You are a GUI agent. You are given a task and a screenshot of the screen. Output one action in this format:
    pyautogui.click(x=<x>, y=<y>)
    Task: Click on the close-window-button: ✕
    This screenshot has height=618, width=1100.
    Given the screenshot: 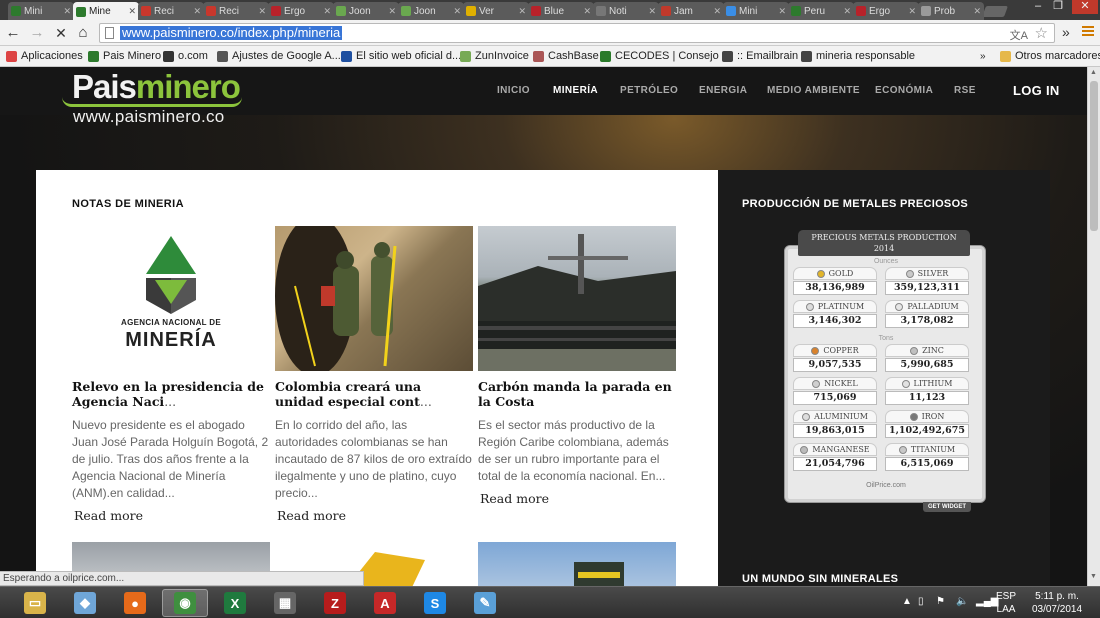 What is the action you would take?
    pyautogui.click(x=1085, y=7)
    